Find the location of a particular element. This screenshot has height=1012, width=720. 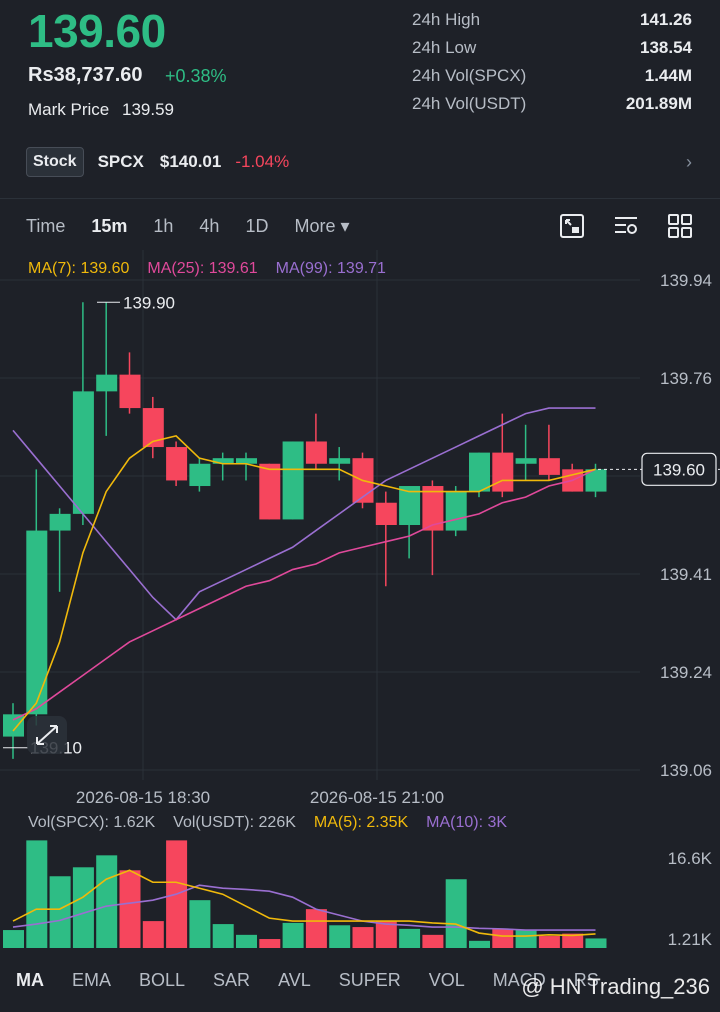

vol-y-tick-label: 16.6K is located at coordinates (690, 858).